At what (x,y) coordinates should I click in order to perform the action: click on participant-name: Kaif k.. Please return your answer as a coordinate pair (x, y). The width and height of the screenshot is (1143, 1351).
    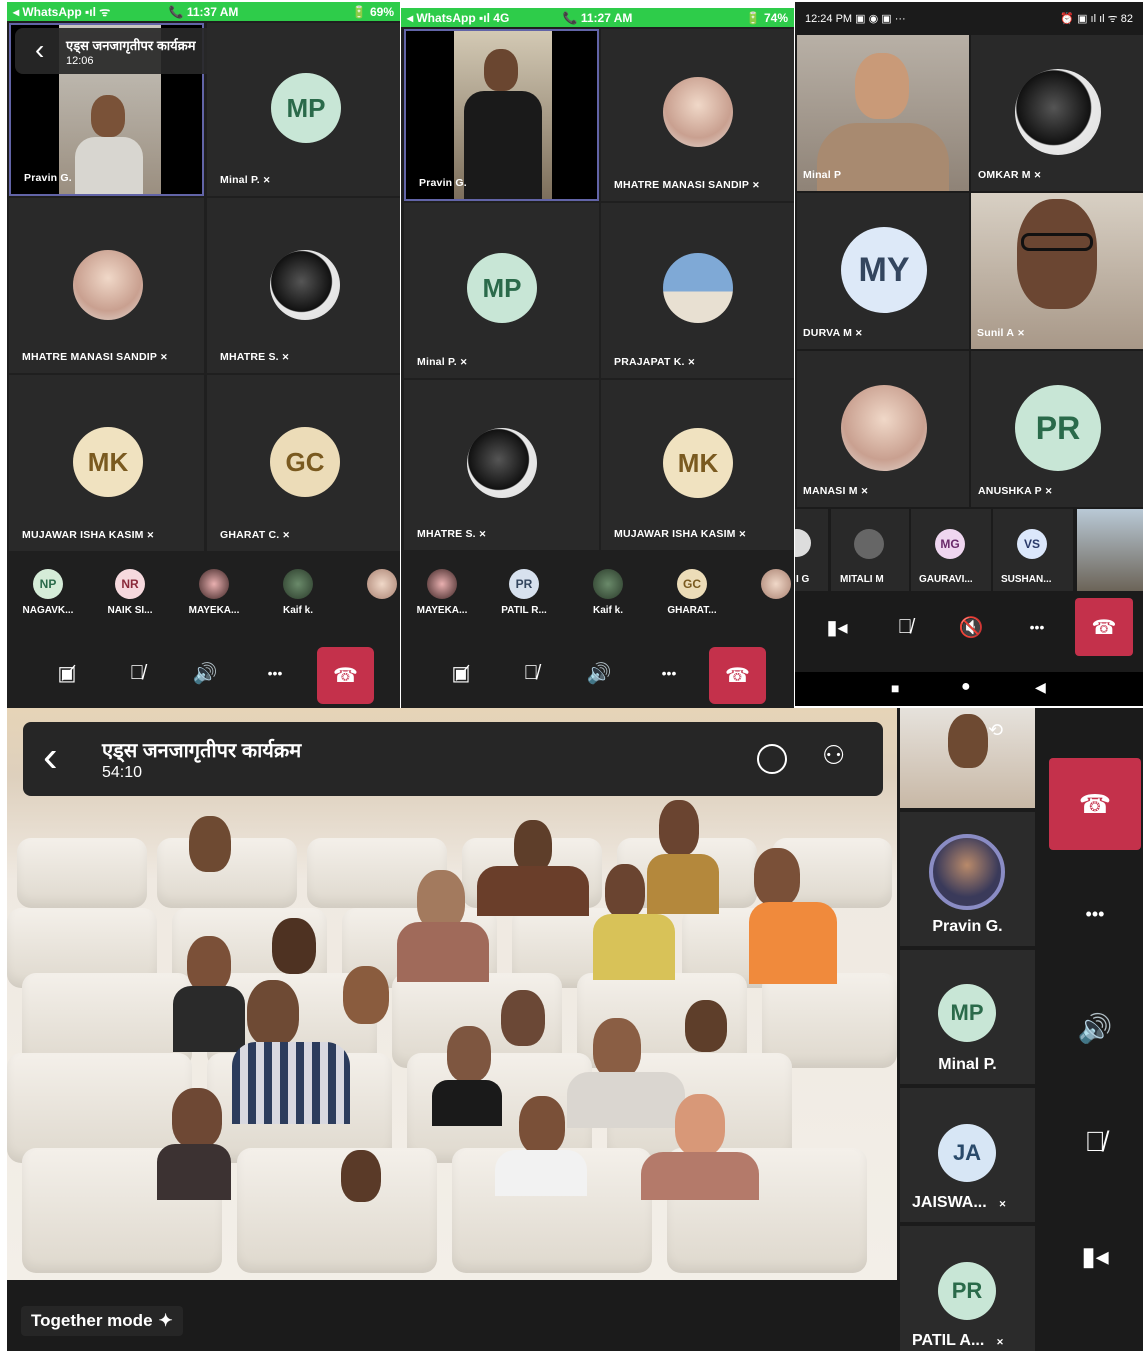
    Looking at the image, I should click on (607, 610).